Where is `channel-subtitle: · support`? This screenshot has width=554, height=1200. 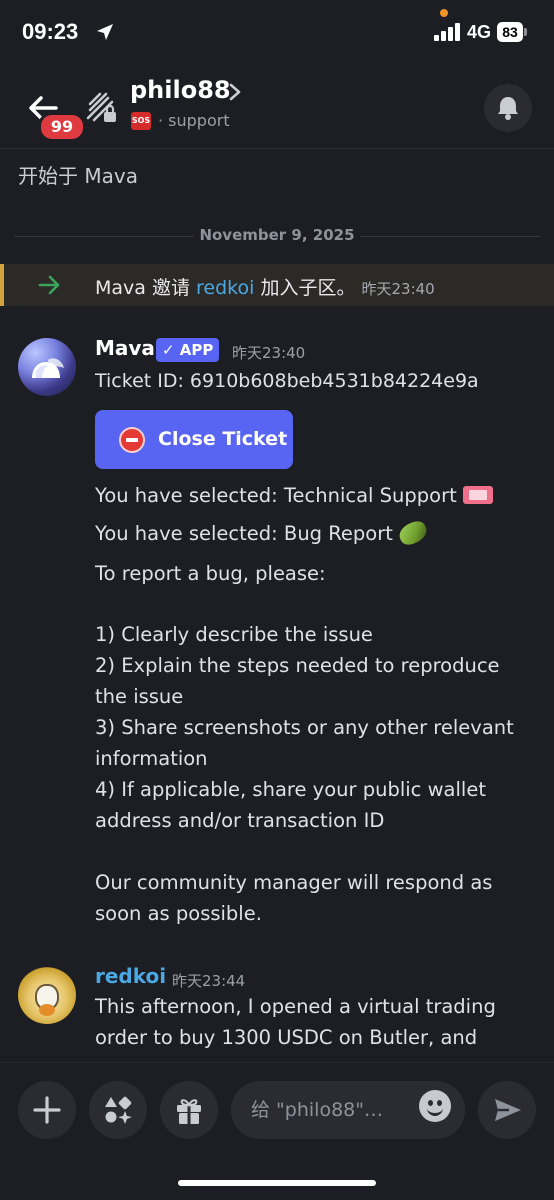
channel-subtitle: · support is located at coordinates (194, 120).